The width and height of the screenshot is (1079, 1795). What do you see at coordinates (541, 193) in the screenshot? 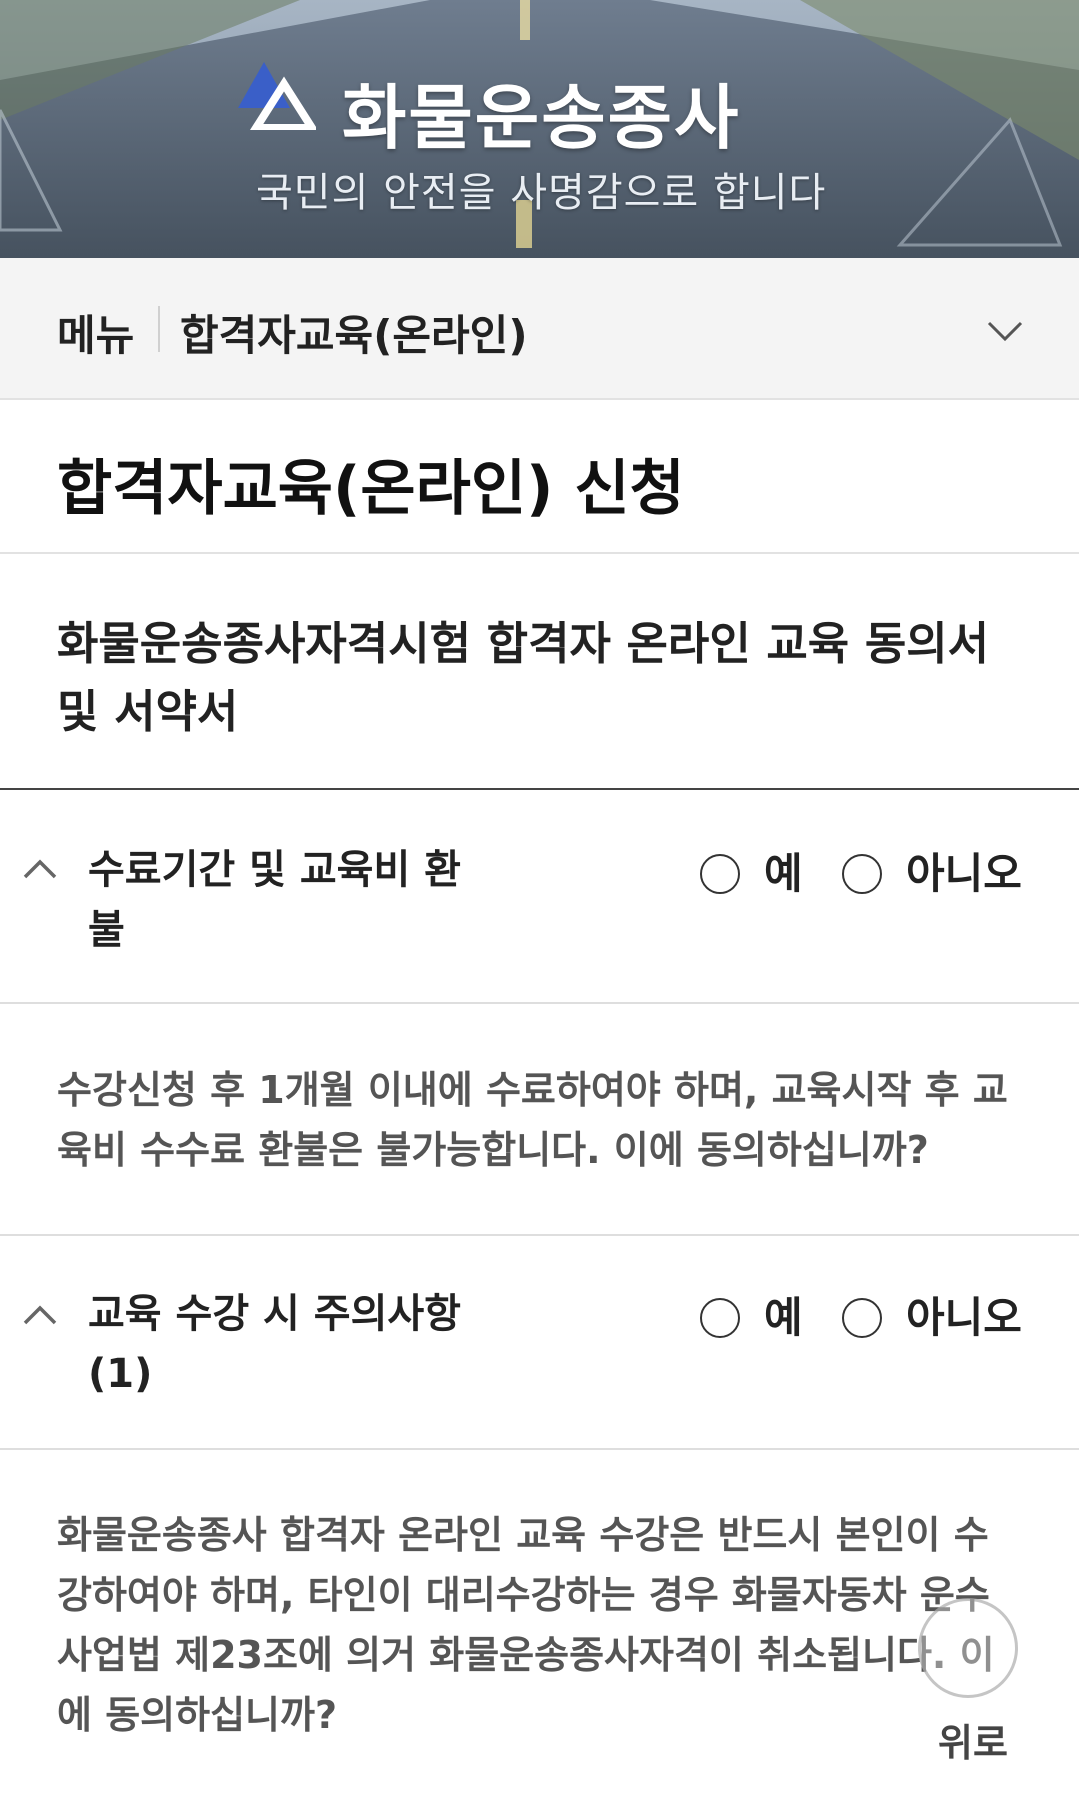
I see `banner-subtitle: 국민의 안전을 사명감으로 합니다` at bounding box center [541, 193].